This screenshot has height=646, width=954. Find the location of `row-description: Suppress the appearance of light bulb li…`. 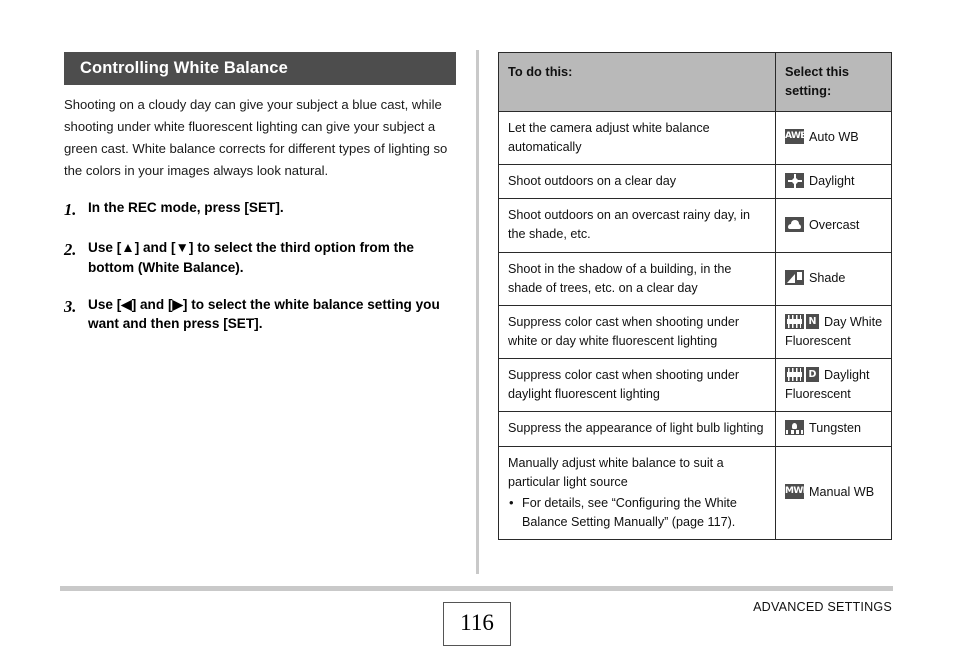

row-description: Suppress the appearance of light bulb li… is located at coordinates (637, 429).